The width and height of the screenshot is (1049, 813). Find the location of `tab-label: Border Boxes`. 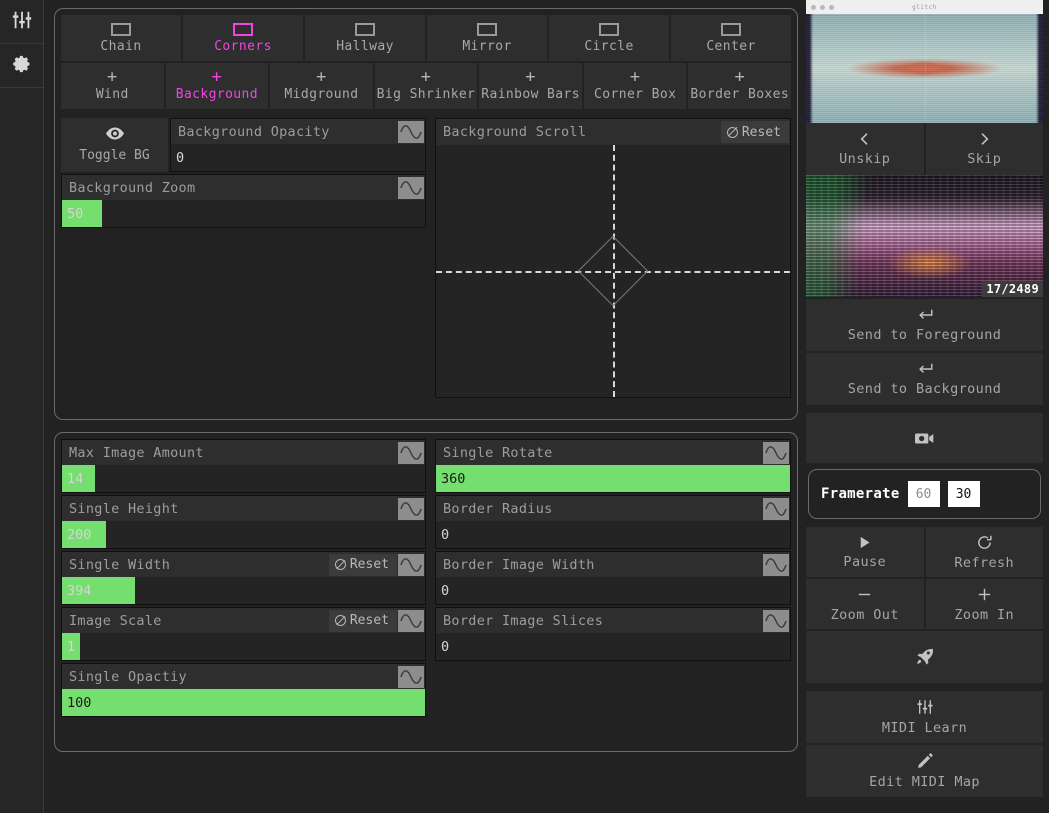

tab-label: Border Boxes is located at coordinates (740, 94).